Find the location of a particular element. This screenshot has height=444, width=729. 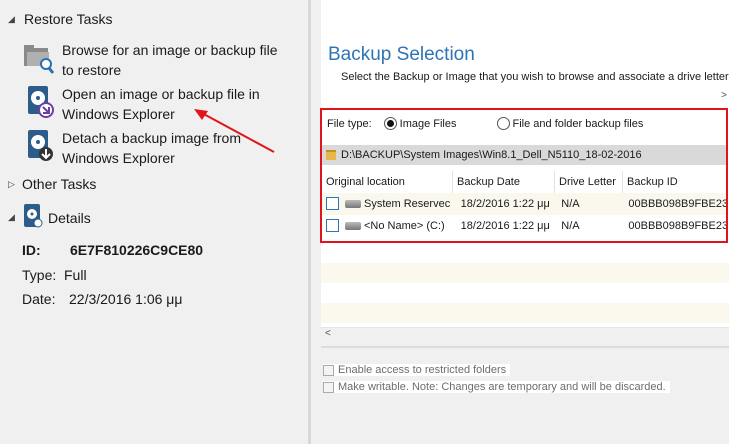

restore-tasks-header: ◢ Restore Tasks is located at coordinates (60, 19).